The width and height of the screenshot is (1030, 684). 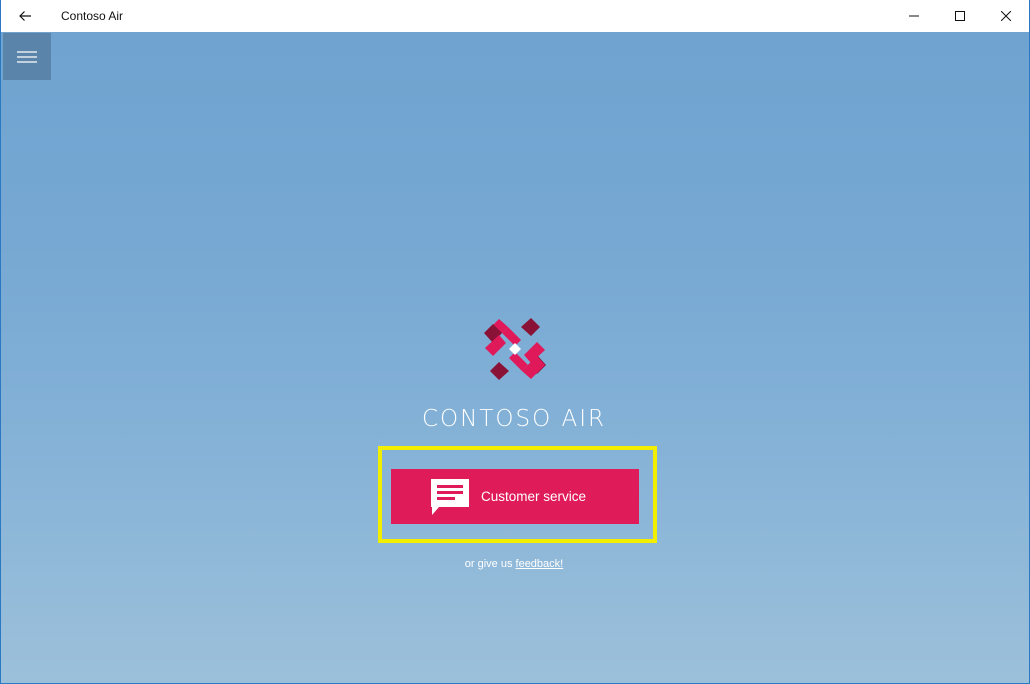 What do you see at coordinates (534, 496) in the screenshot?
I see `customer-service-label: Customer service` at bounding box center [534, 496].